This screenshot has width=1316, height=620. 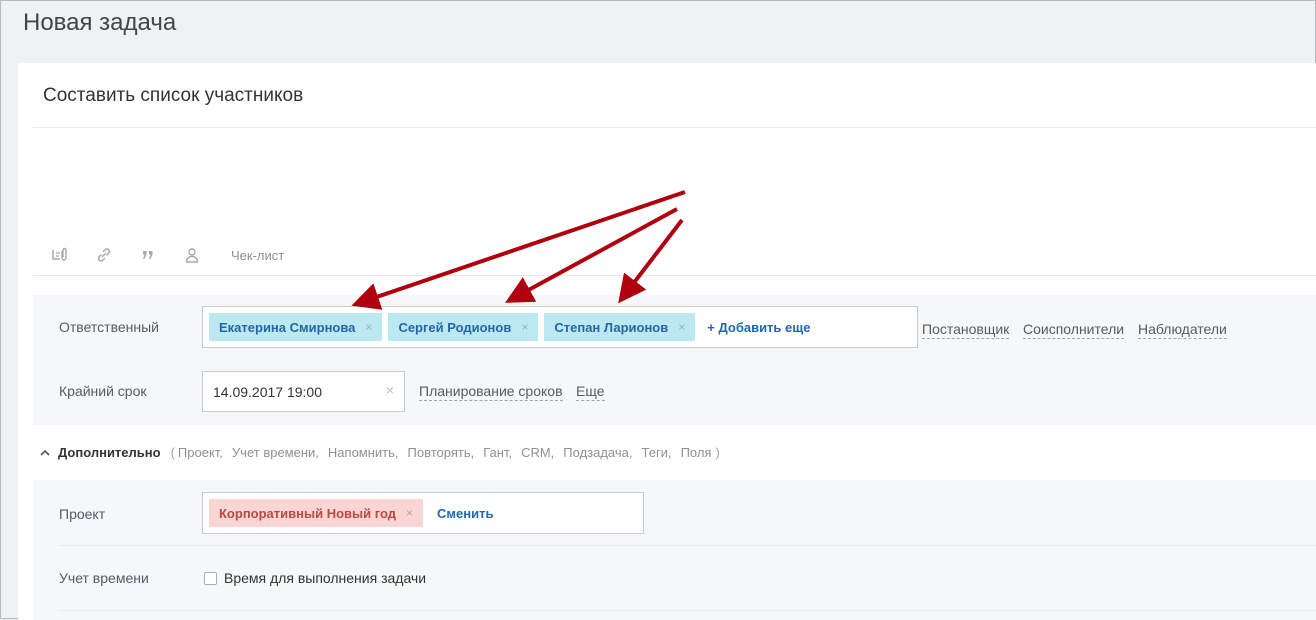 What do you see at coordinates (307, 513) in the screenshot?
I see `tag-name: Корпоративный Новый год` at bounding box center [307, 513].